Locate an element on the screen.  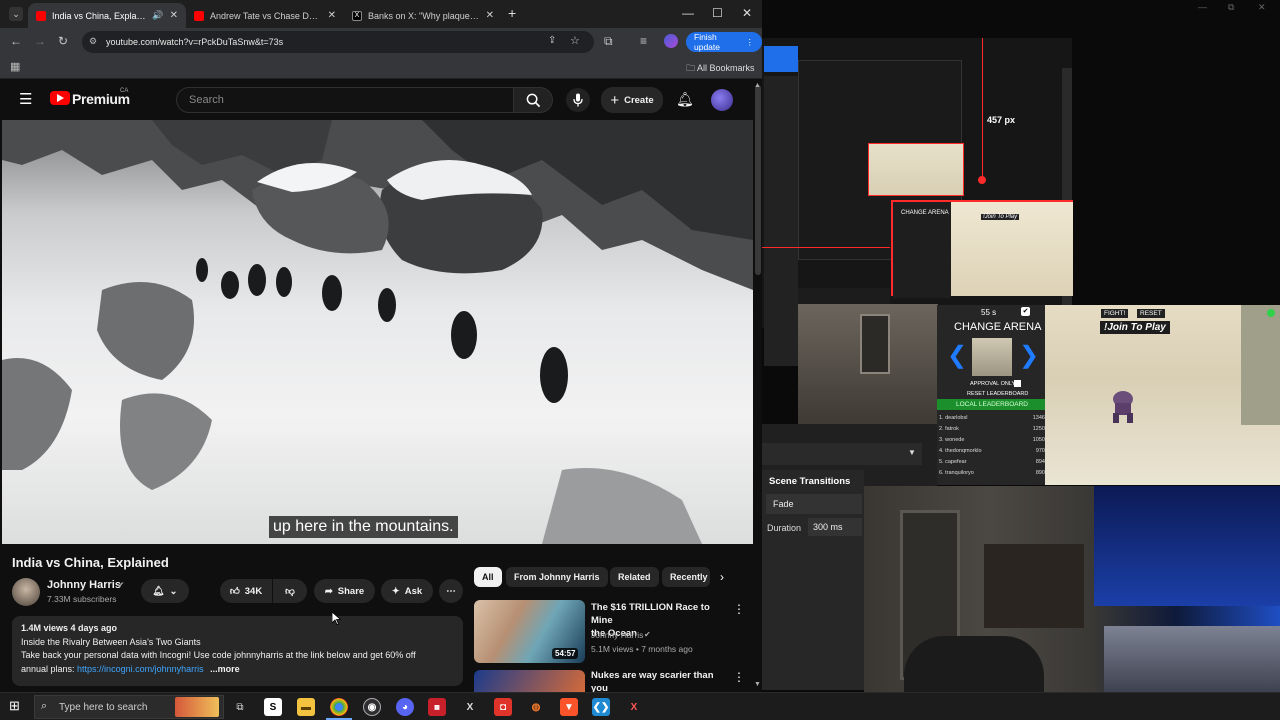
arena-next-button: ❯ is located at coordinates (1029, 355).